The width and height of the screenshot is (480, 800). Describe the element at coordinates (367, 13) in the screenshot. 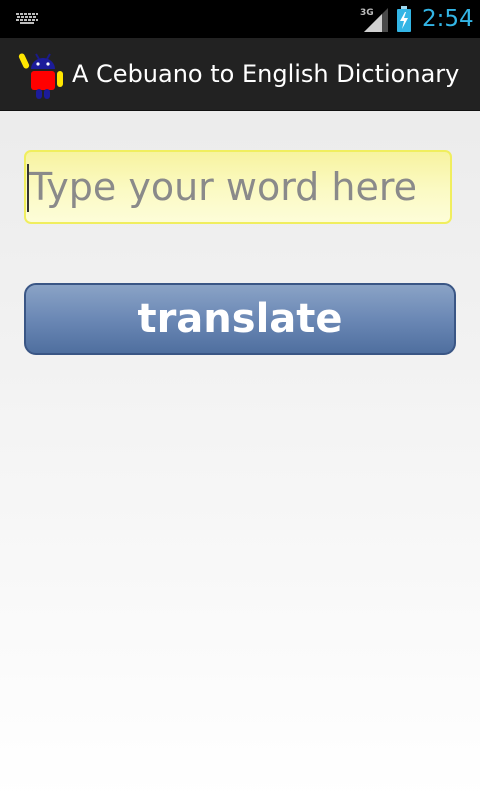

I see `network-type-label: 3G` at that location.